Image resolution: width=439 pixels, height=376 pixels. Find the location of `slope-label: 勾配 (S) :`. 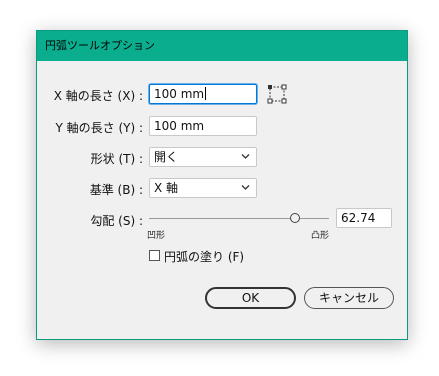

slope-label: 勾配 (S) : is located at coordinates (116, 221).